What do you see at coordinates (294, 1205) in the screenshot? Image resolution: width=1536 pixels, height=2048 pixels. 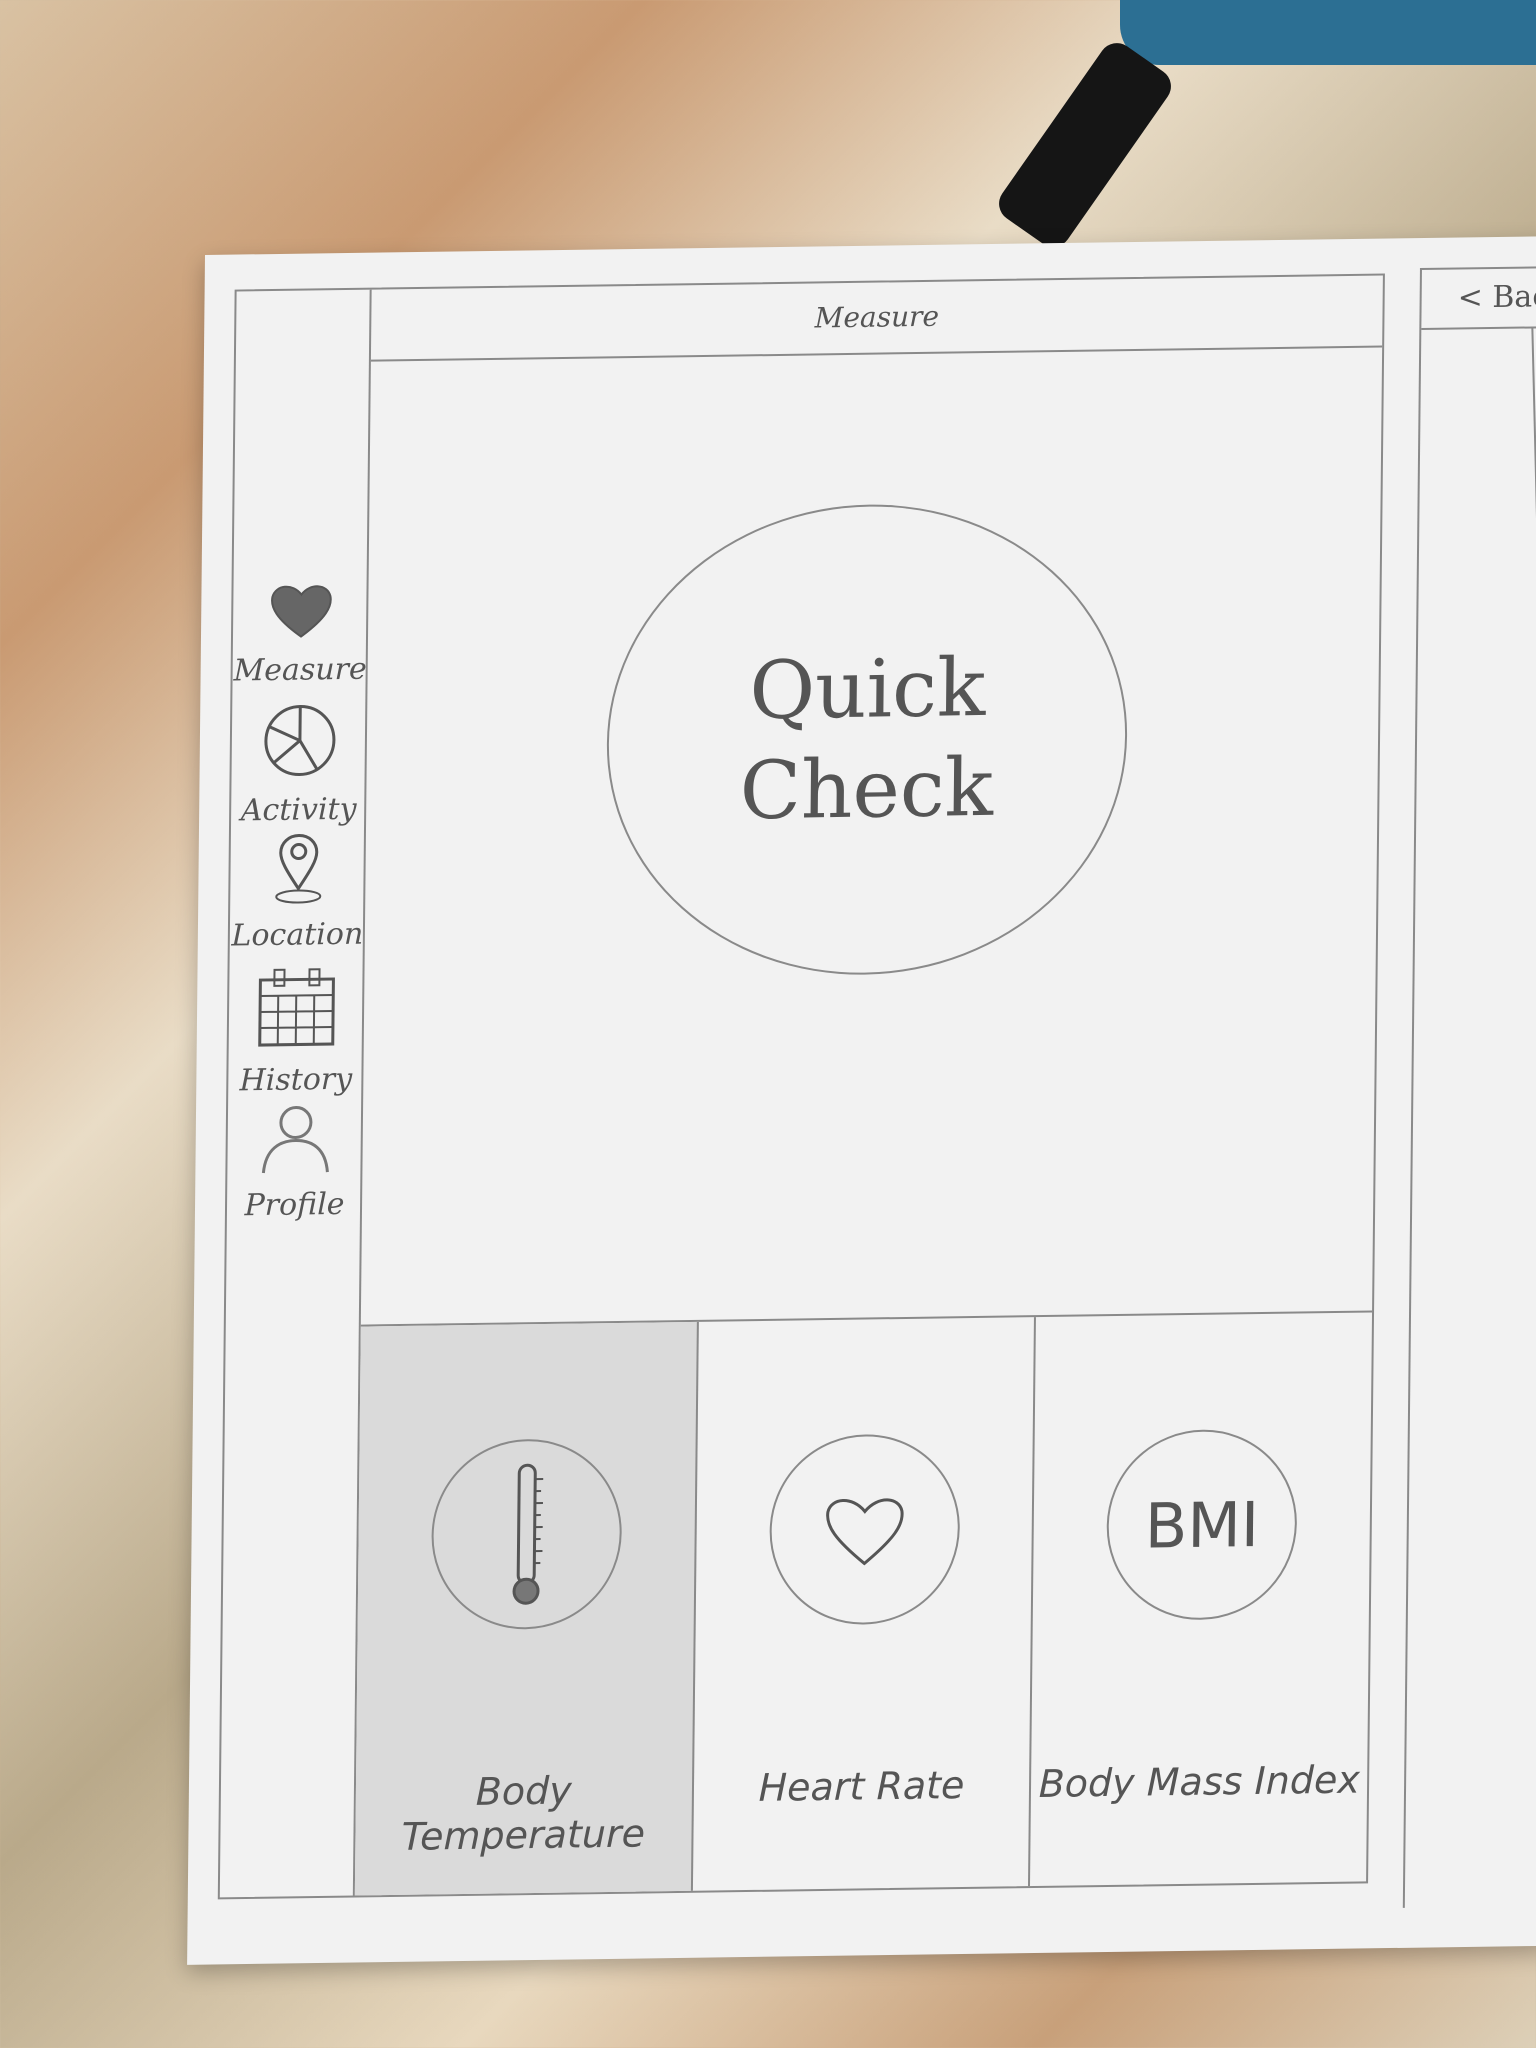 I see `sidebar-item-label: Profile` at bounding box center [294, 1205].